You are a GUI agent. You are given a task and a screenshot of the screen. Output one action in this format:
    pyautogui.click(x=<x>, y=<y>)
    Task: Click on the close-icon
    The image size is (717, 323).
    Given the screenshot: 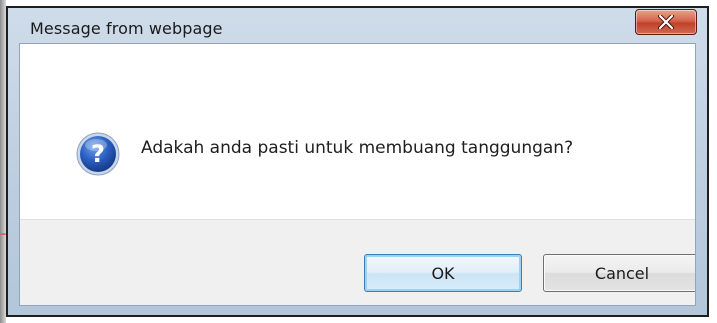 What is the action you would take?
    pyautogui.click(x=666, y=22)
    